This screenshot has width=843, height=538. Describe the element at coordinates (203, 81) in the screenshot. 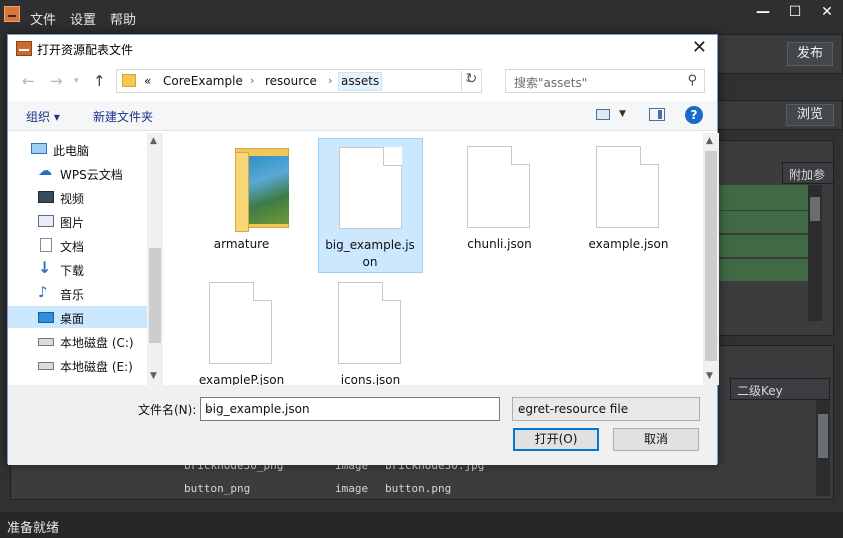

I see `breadcrumb-coreexample: CoreExample` at that location.